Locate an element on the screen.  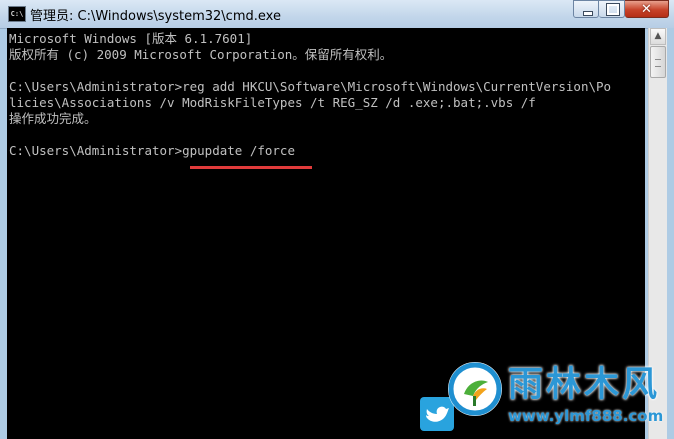
window-frame-right is located at coordinates (670, 233).